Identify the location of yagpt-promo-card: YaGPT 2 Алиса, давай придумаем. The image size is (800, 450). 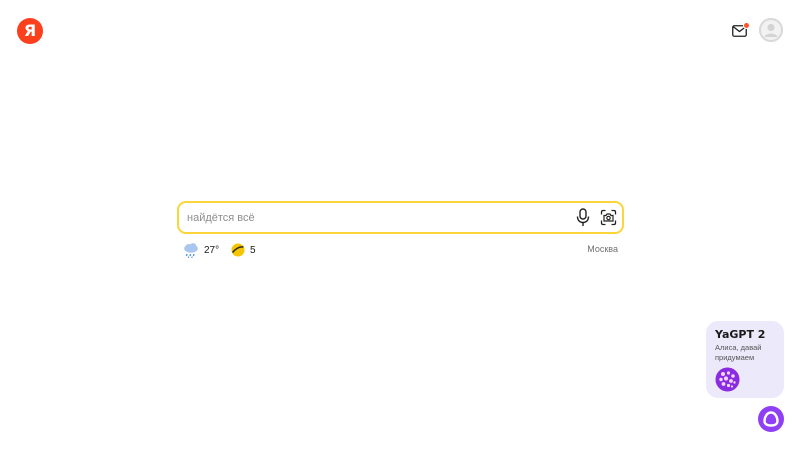
(745, 359).